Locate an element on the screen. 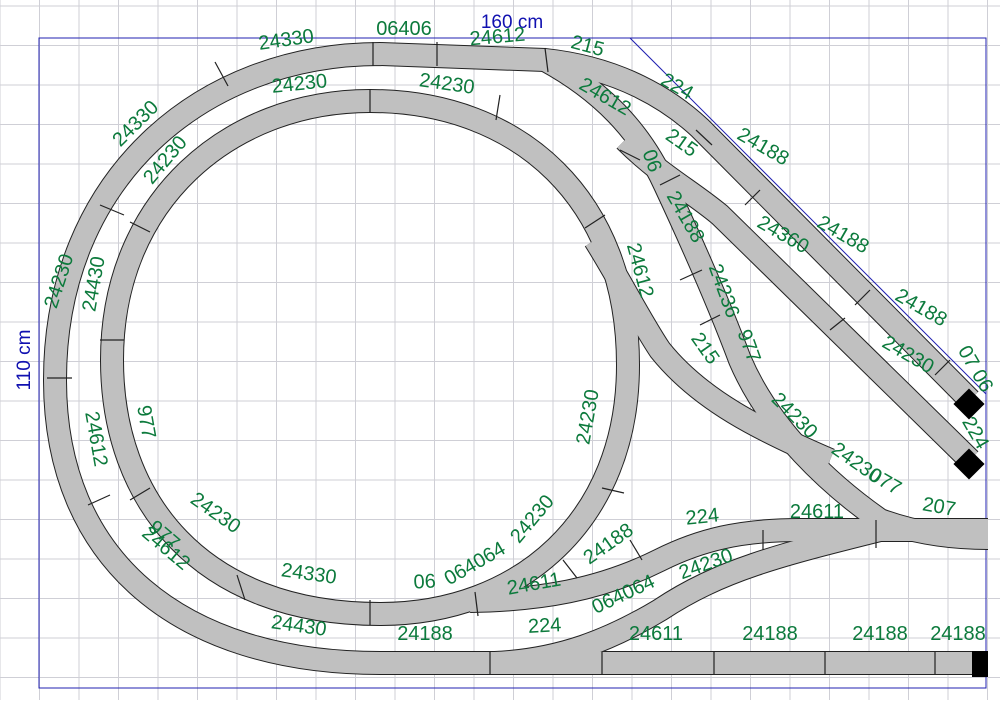 This screenshot has height=705, width=1000. part-number-label: 207 is located at coordinates (939, 506).